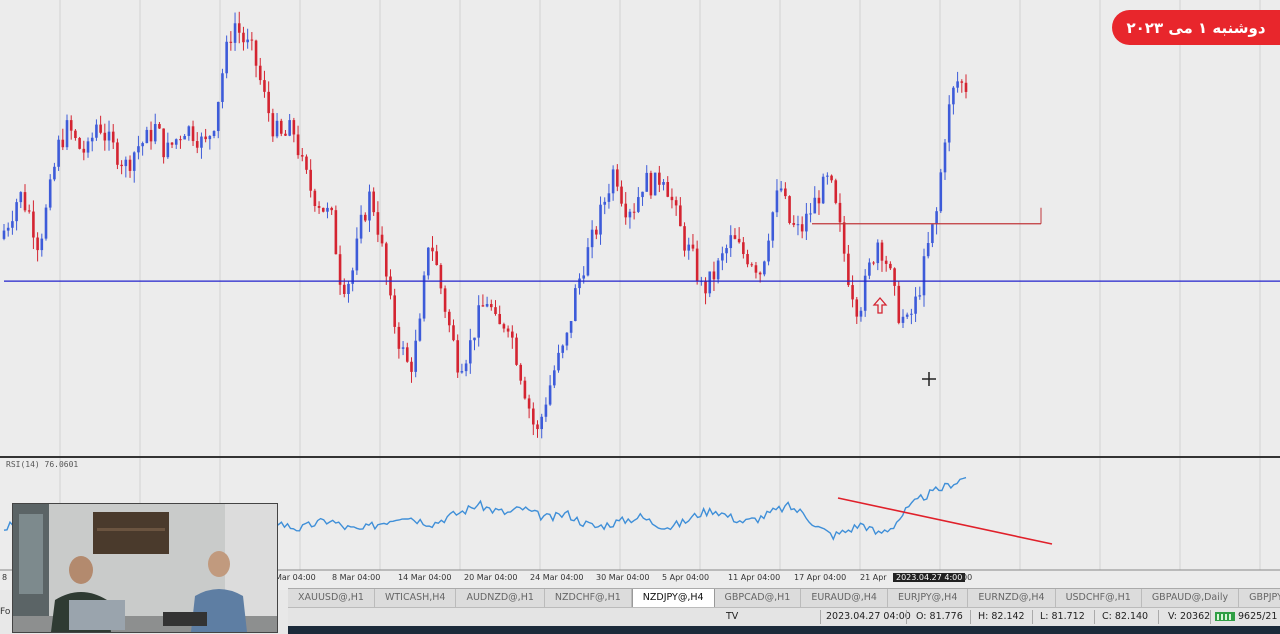  I want to click on chart-tab: GBPAUD@,Daily, so click(1191, 598).